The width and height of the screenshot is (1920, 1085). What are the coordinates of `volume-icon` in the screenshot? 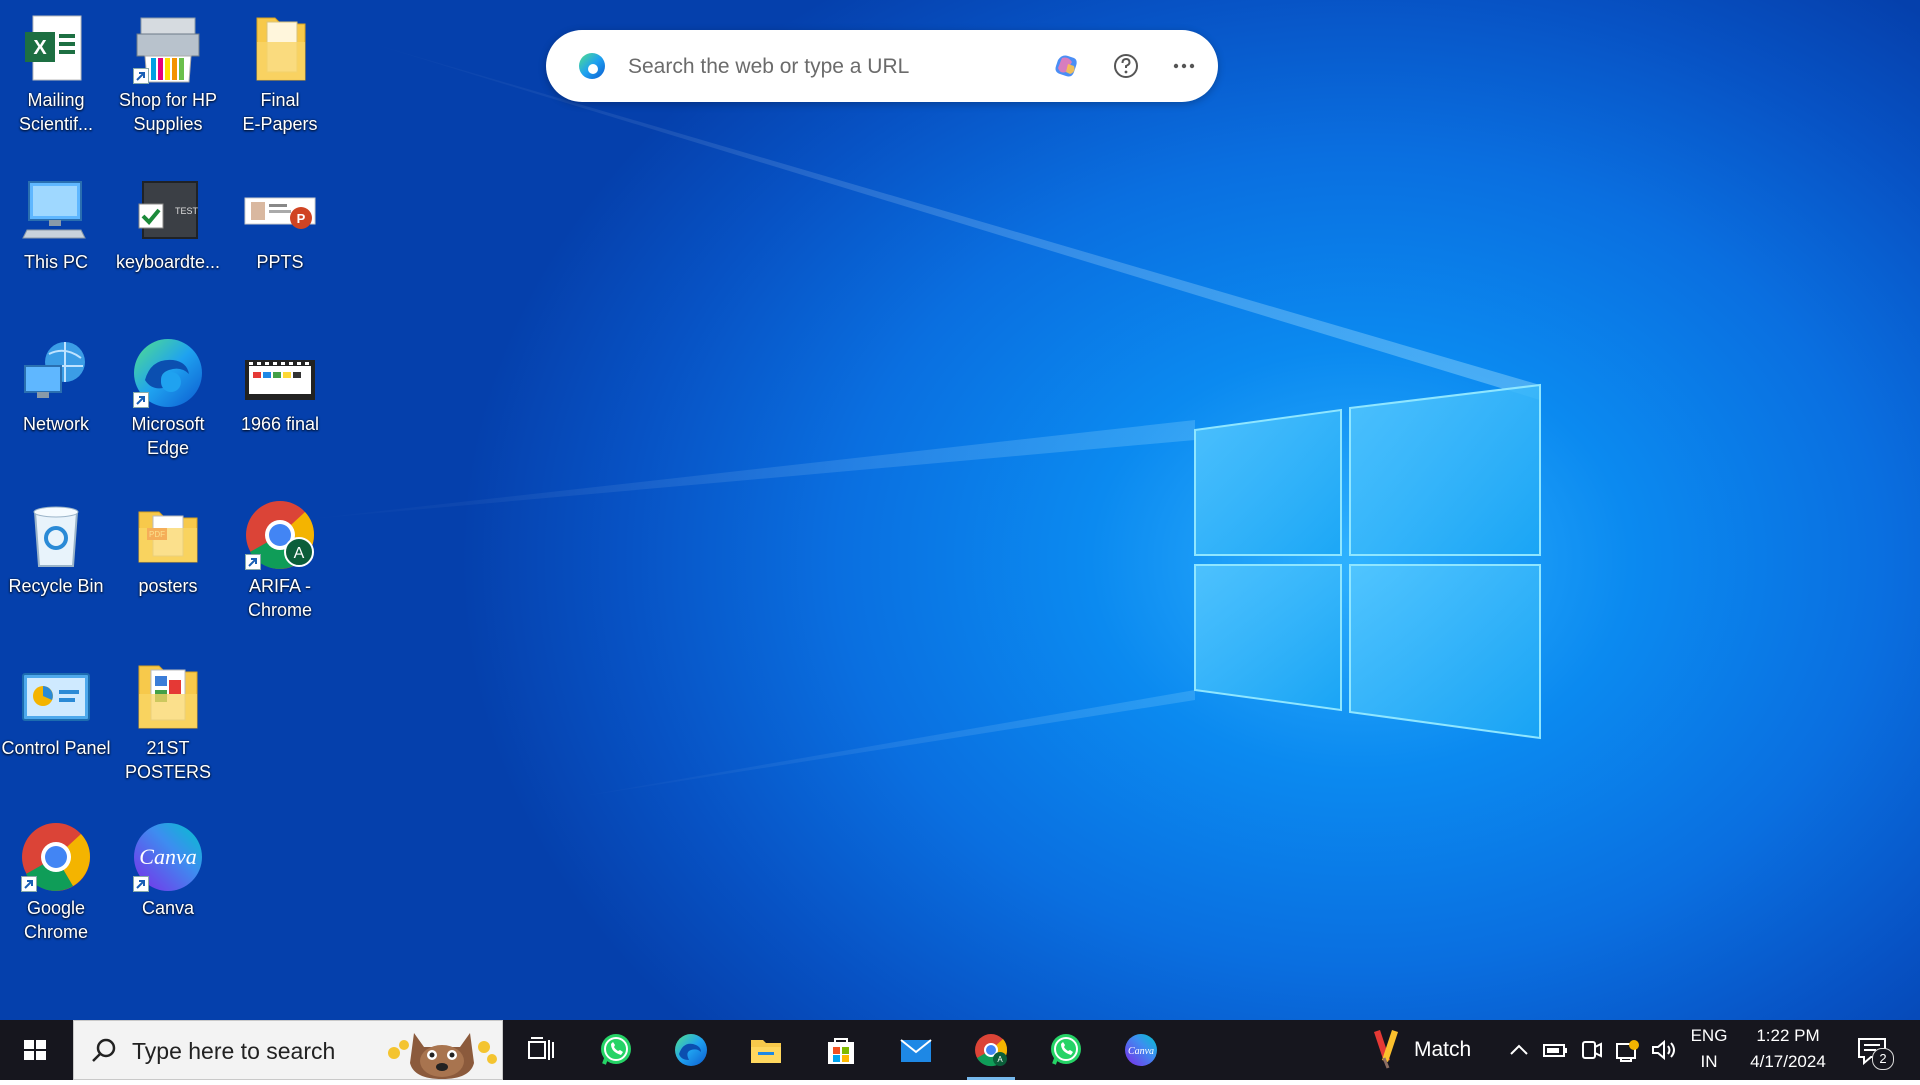 It's located at (1663, 1050).